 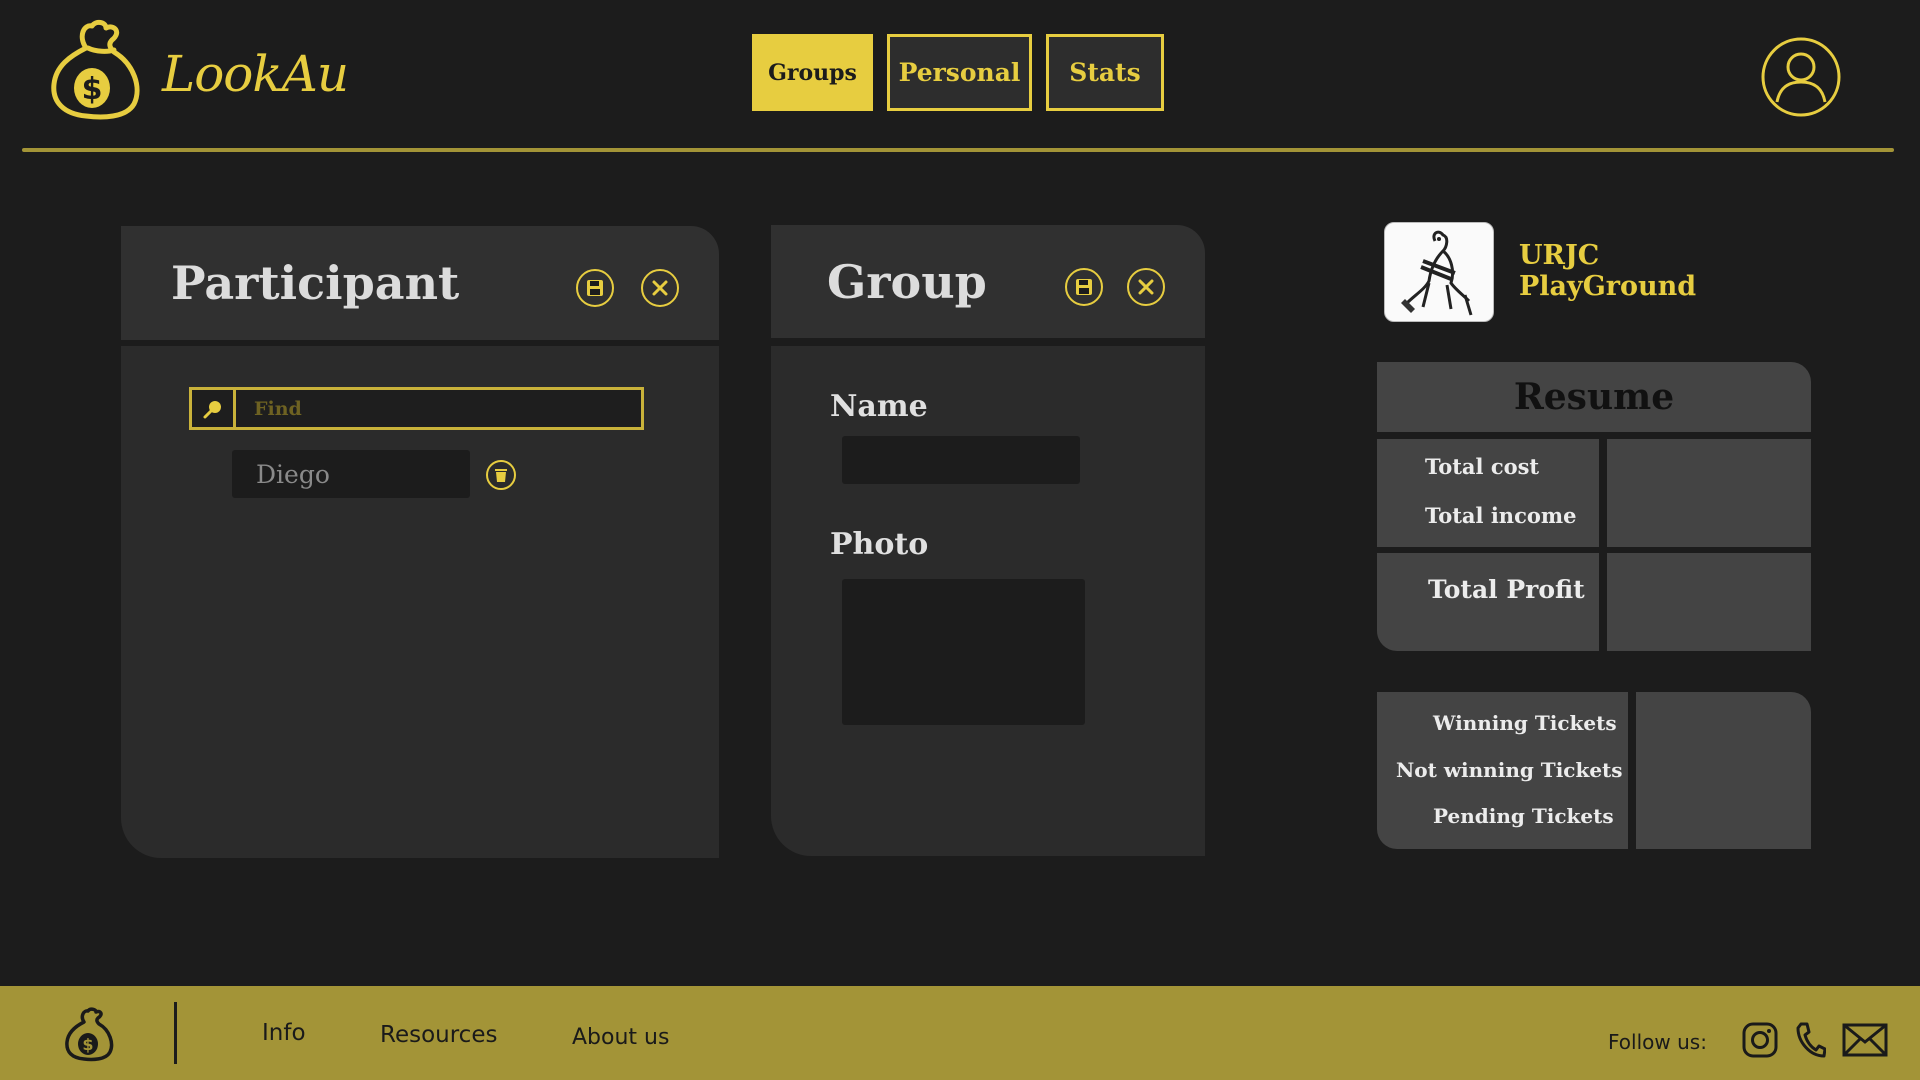 I want to click on participant-panel-header: Participant, so click(x=420, y=283).